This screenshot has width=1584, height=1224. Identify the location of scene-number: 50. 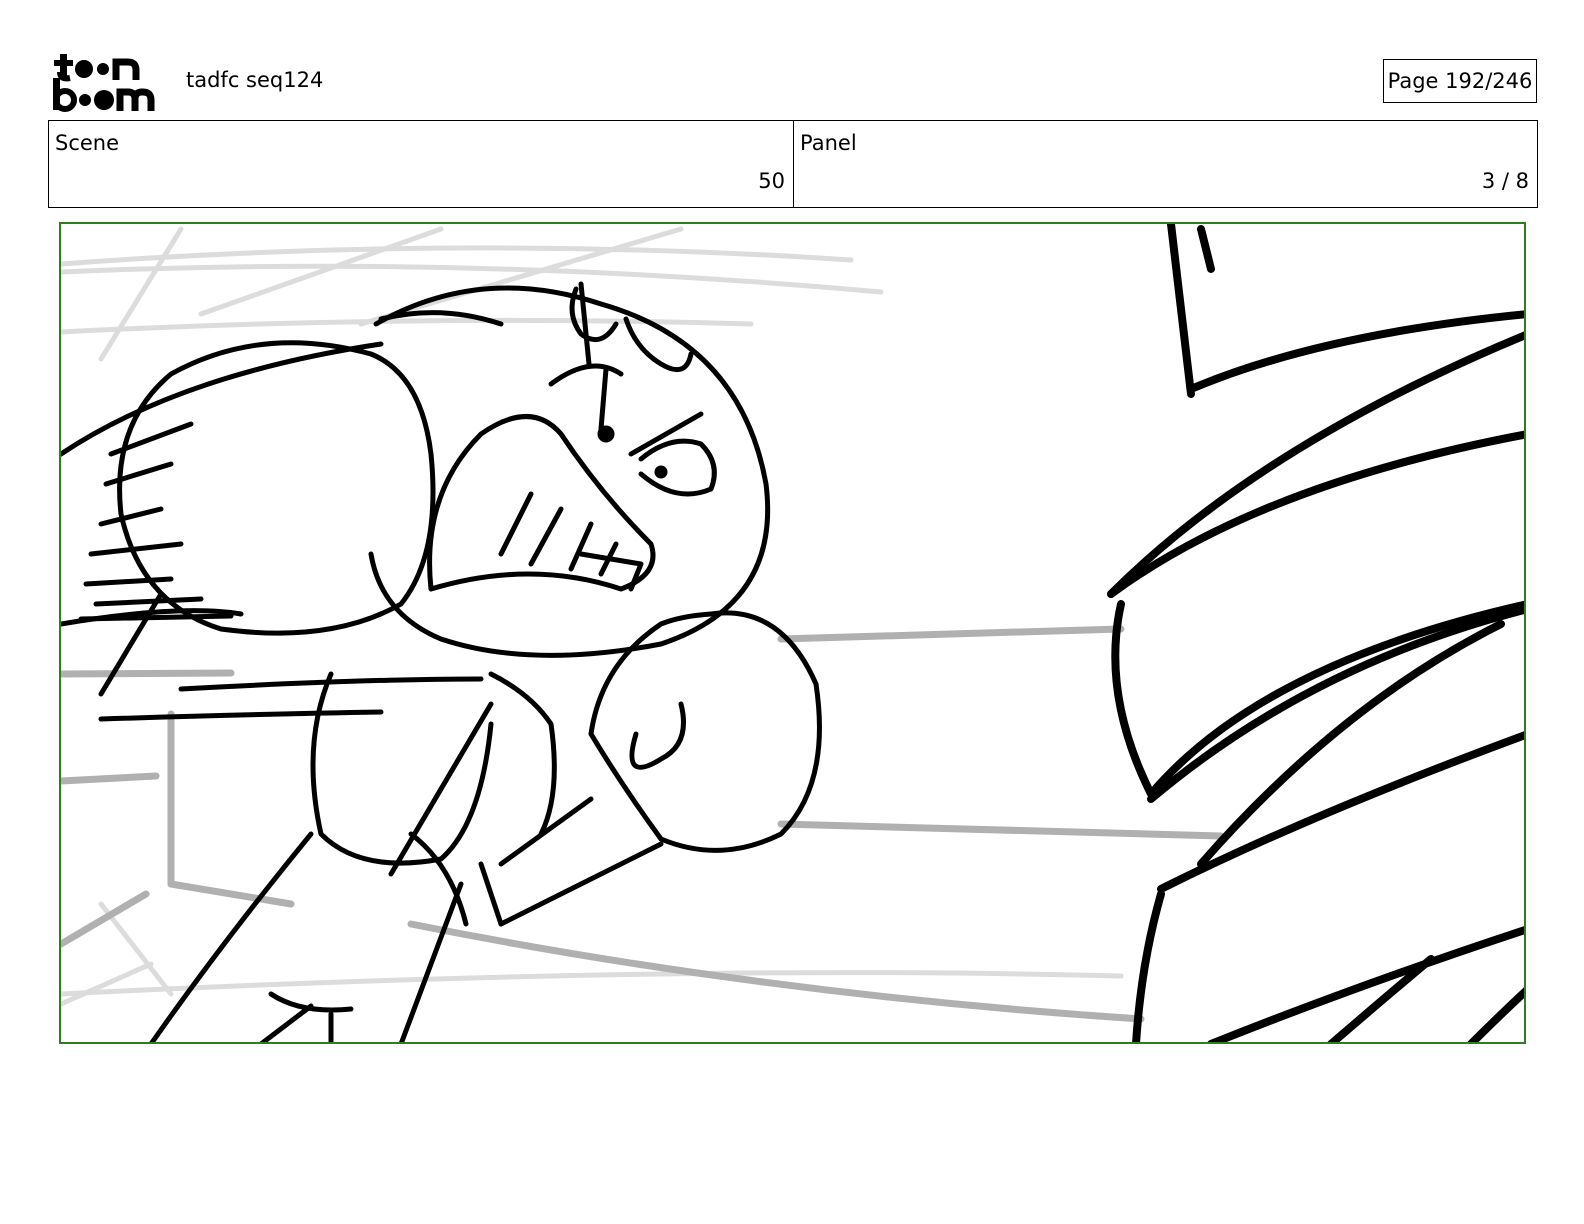
(771, 181).